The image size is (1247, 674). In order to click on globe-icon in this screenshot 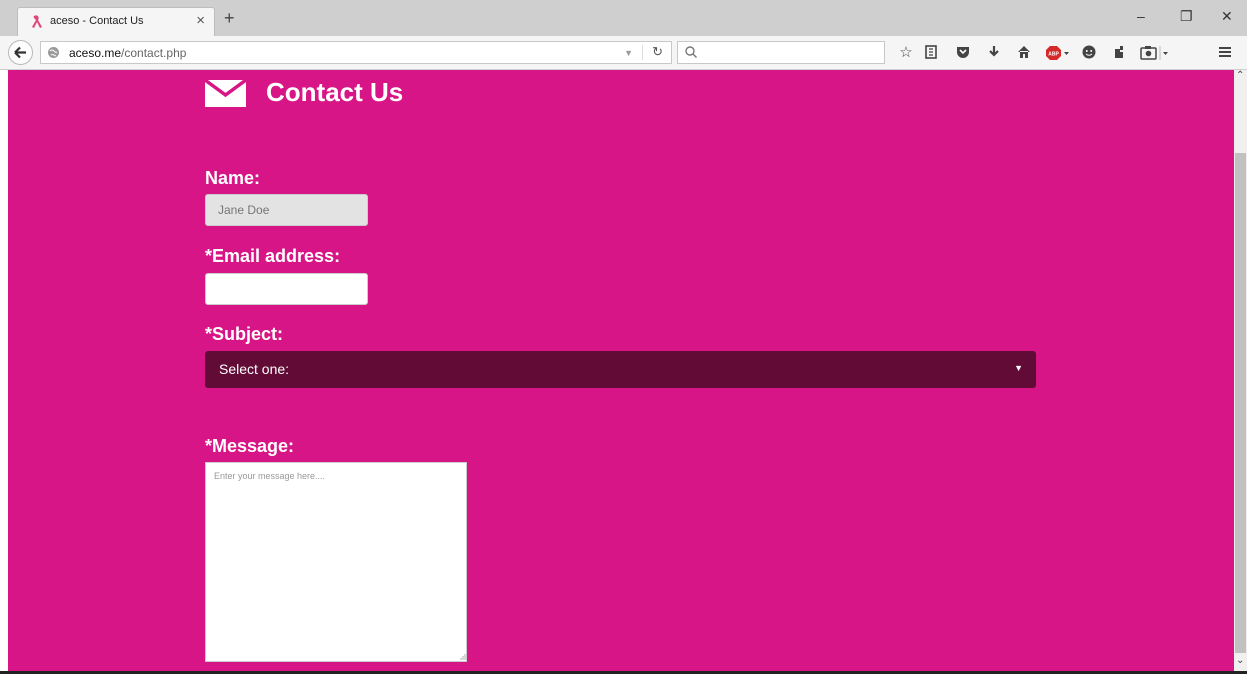, I will do `click(53, 52)`.